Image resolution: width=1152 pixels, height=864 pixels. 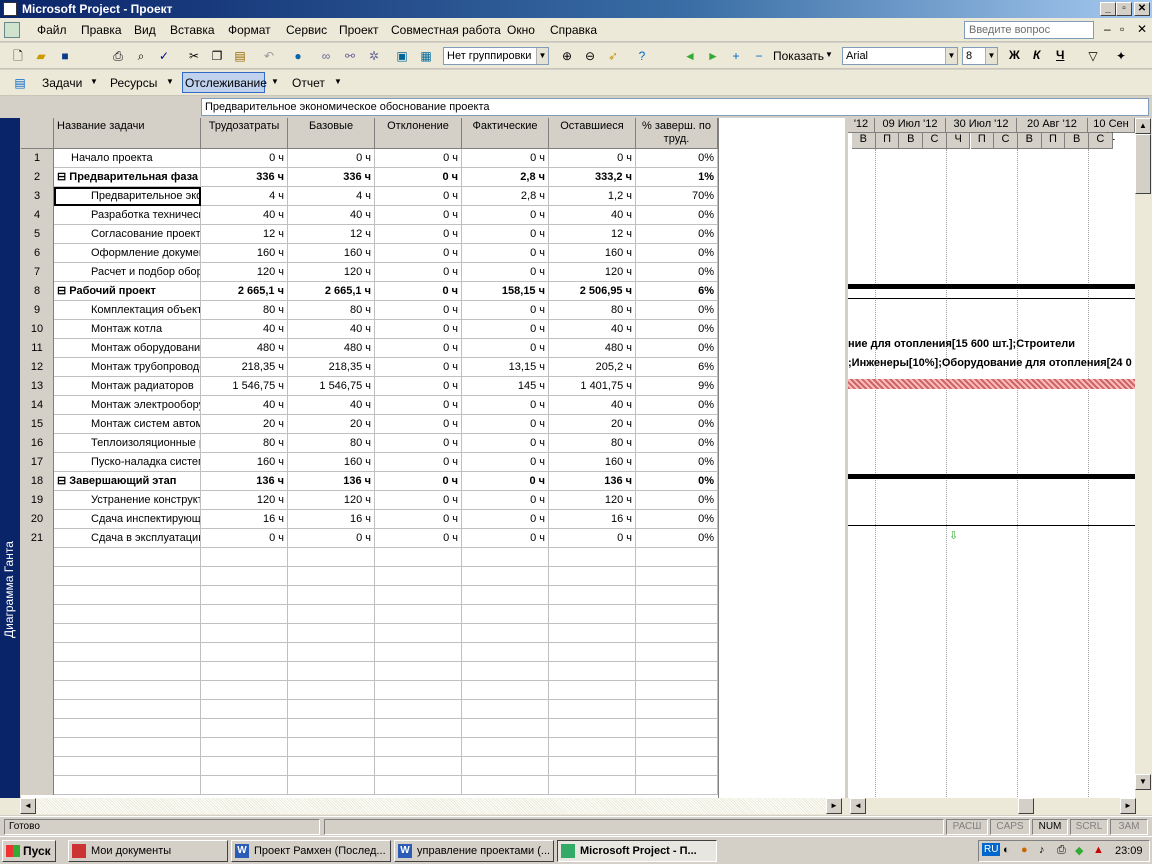 I want to click on cell-baseline: 4 ч, so click(x=331, y=196).